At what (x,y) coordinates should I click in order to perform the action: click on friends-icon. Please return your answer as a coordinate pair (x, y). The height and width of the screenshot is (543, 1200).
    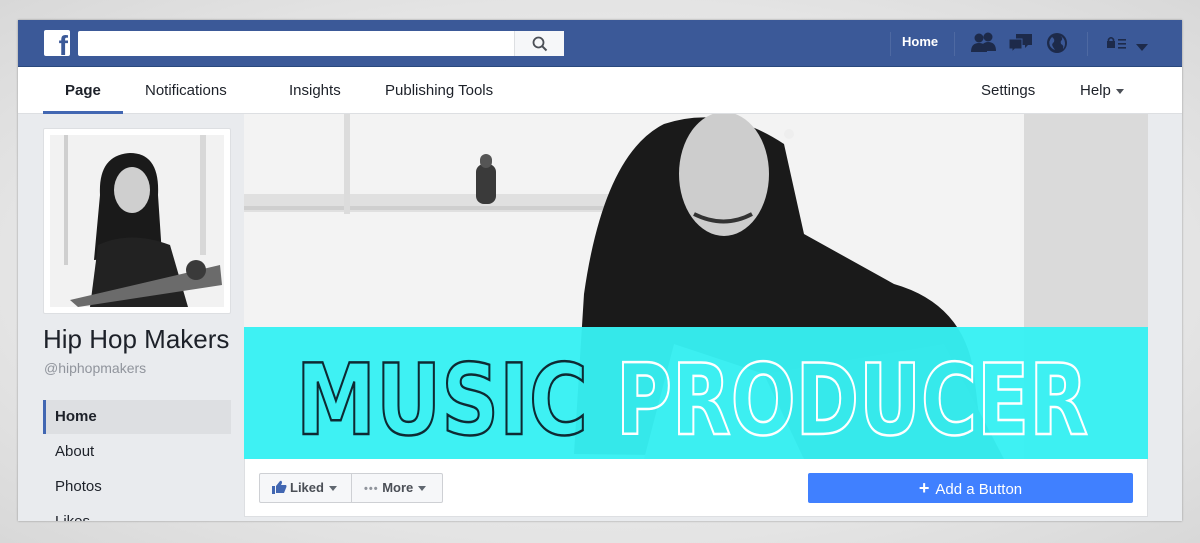
    Looking at the image, I should click on (984, 45).